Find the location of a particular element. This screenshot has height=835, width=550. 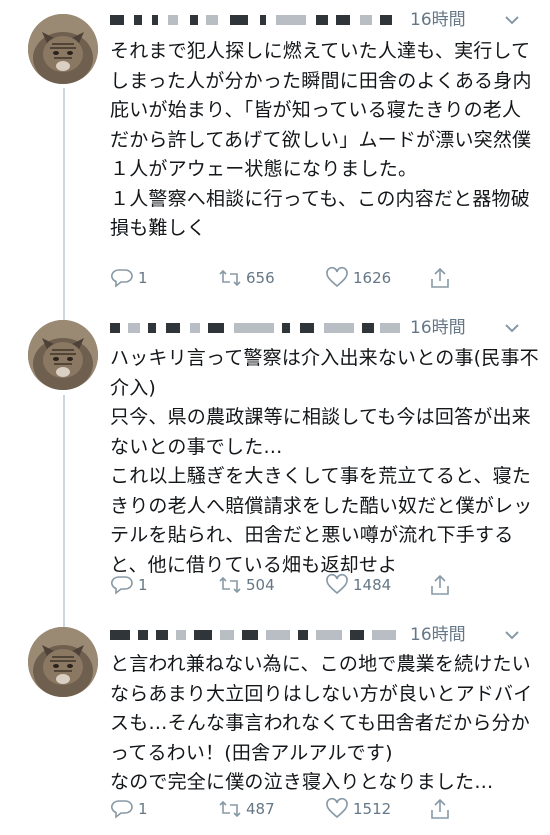

tweet-actions: 1 487 1512 is located at coordinates (320, 809).